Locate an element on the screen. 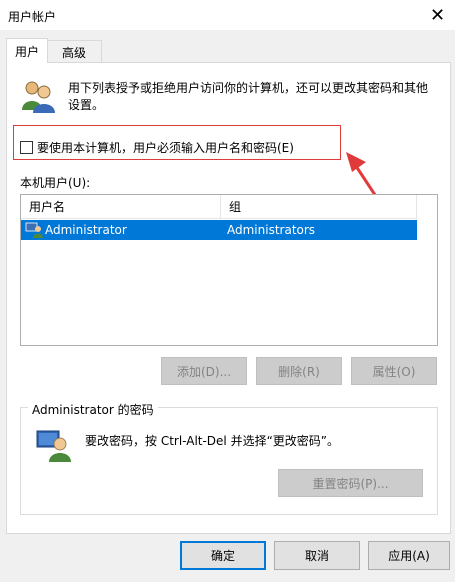  password-group-title: Administrator 的密码 is located at coordinates (93, 409).